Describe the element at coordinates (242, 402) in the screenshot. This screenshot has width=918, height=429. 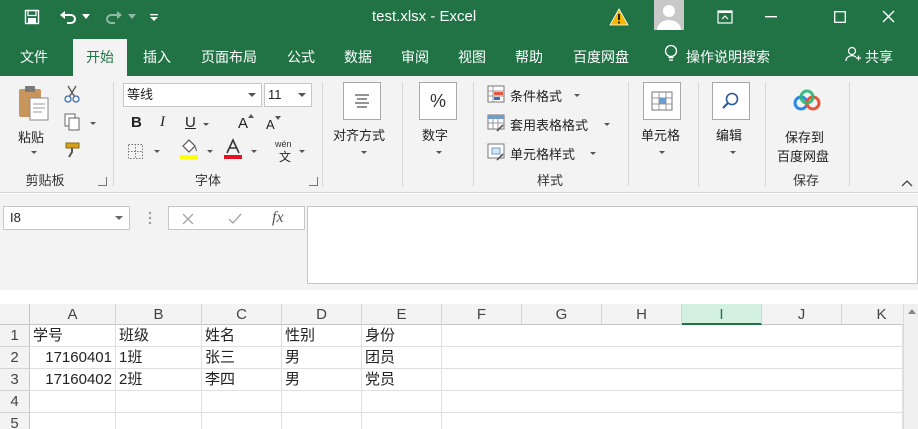
I see `cell-c4` at that location.